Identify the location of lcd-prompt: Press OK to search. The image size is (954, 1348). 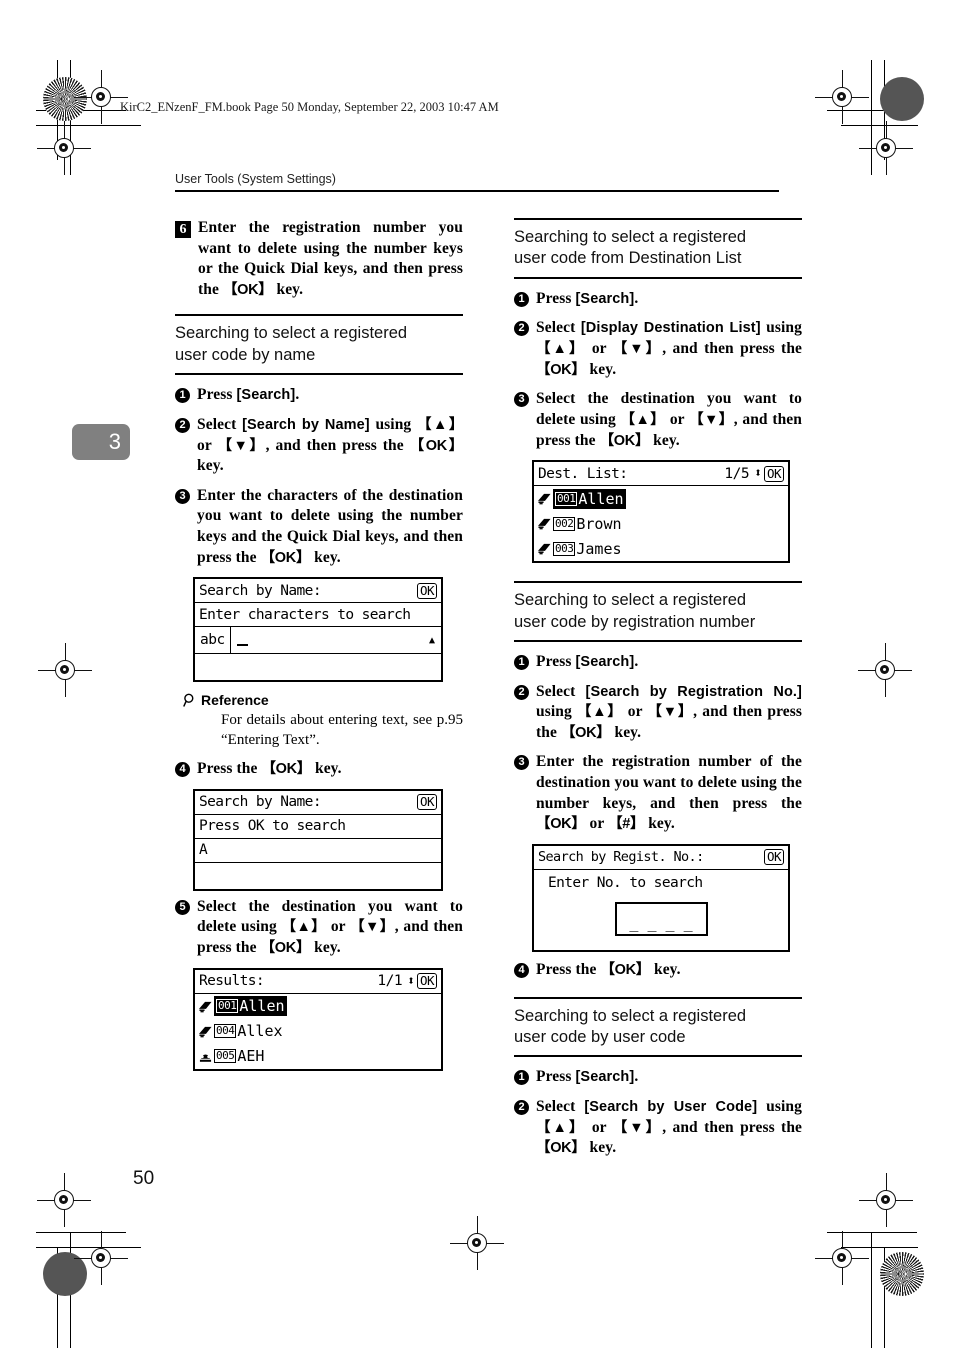
(272, 826).